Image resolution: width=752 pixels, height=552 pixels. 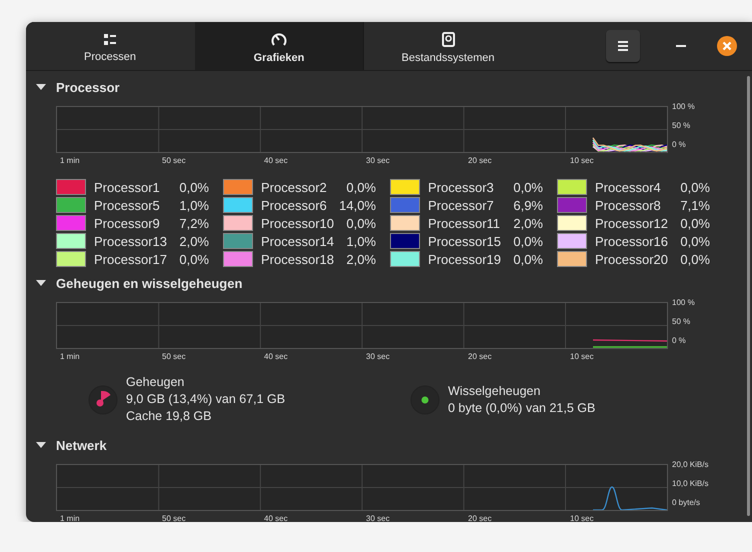 What do you see at coordinates (131, 241) in the screenshot?
I see `processor-name: Processor13` at bounding box center [131, 241].